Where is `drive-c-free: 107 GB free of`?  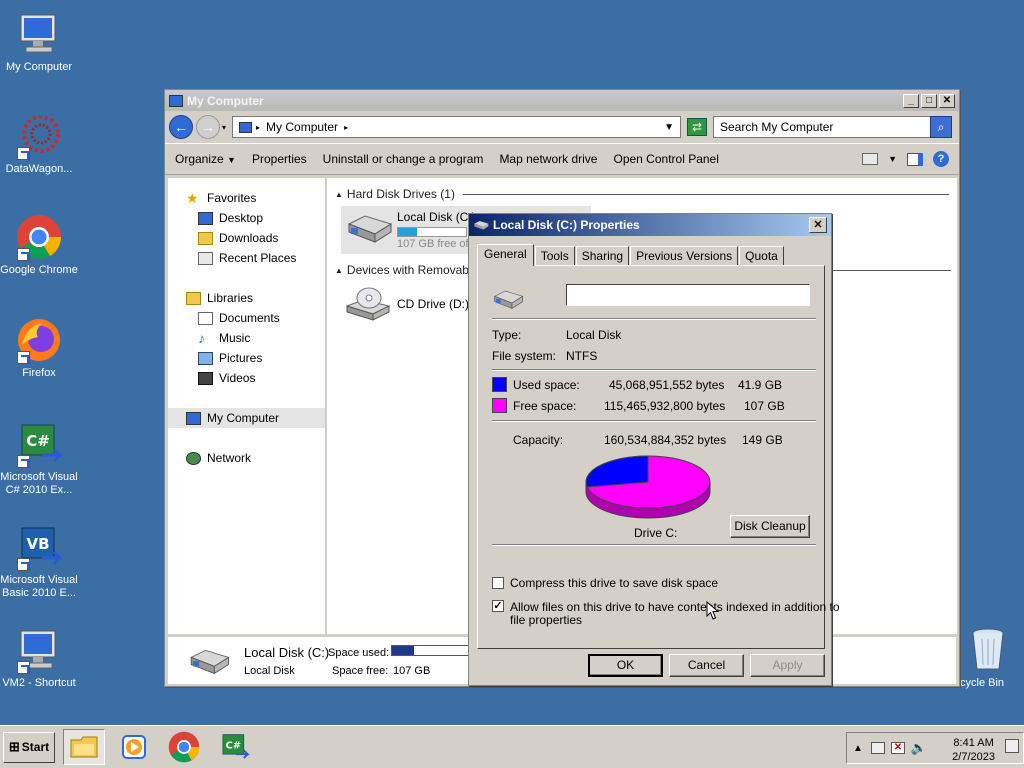
drive-c-free: 107 GB free of is located at coordinates (433, 244).